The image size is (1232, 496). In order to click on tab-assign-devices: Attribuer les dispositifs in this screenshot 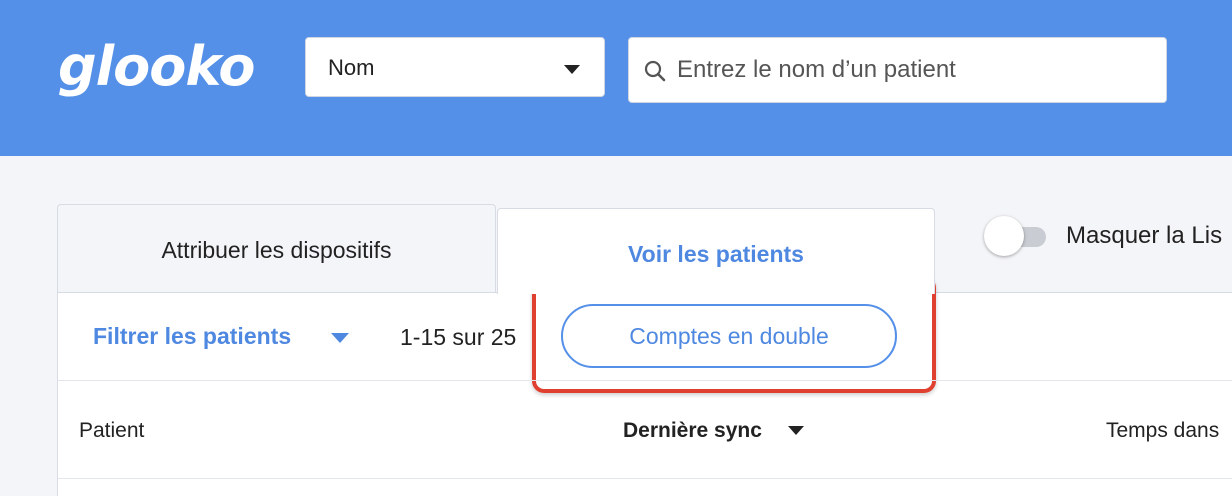, I will do `click(276, 248)`.